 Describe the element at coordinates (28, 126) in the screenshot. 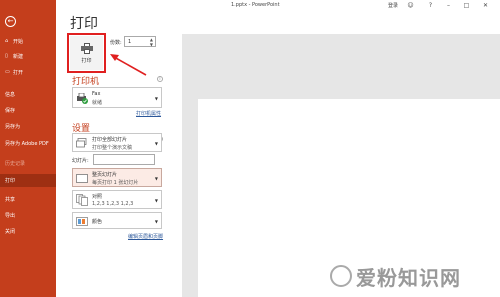

I see `sidebar-item-save-as: 另存为` at that location.